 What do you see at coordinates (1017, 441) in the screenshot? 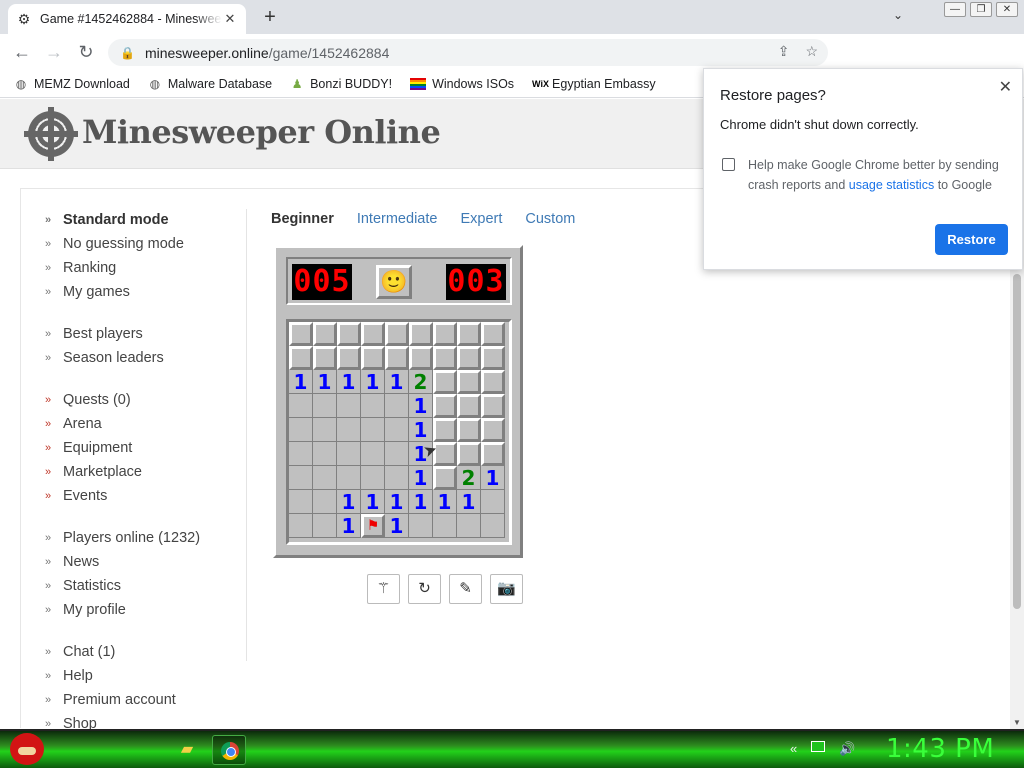
I see `scrollbar-thumb` at bounding box center [1017, 441].